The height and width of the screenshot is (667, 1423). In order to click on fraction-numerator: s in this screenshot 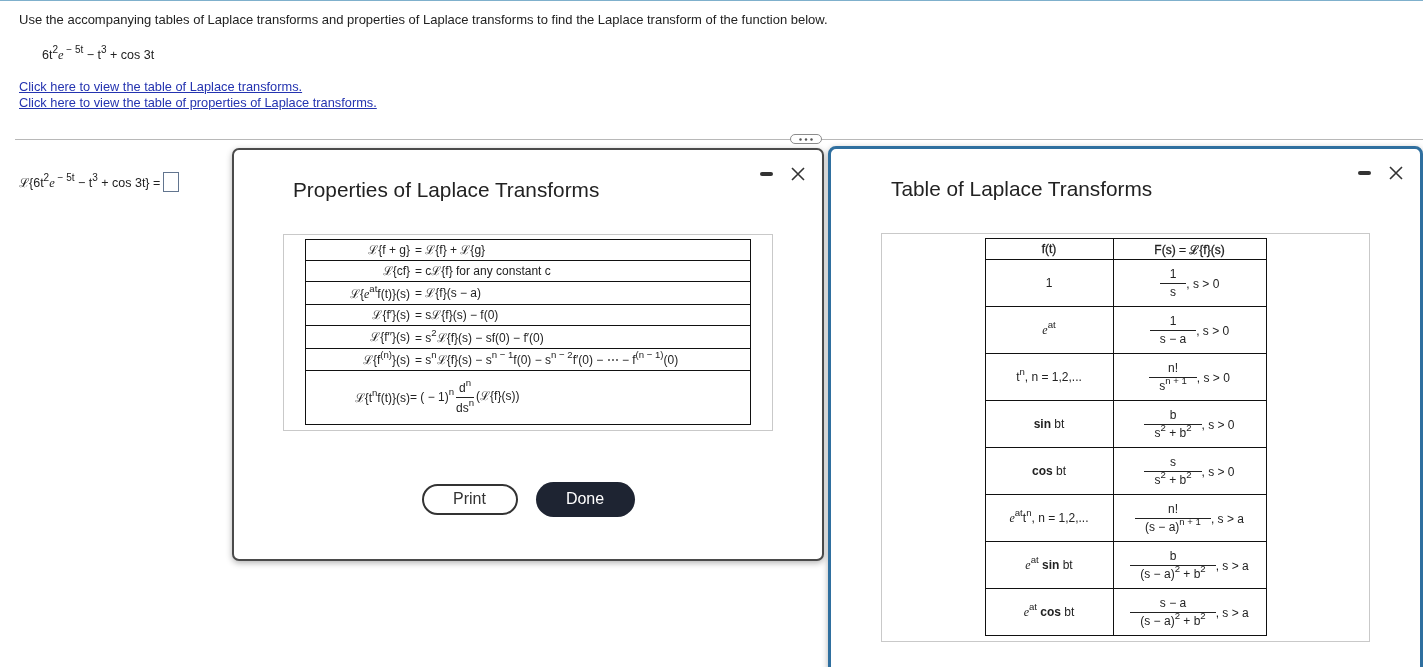, I will do `click(1172, 462)`.